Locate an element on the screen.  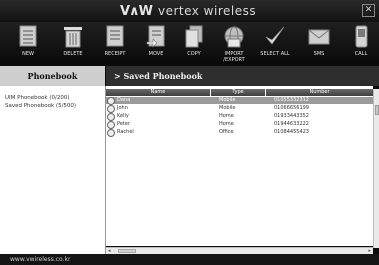
new-button: NEW is located at coordinates (28, 43).